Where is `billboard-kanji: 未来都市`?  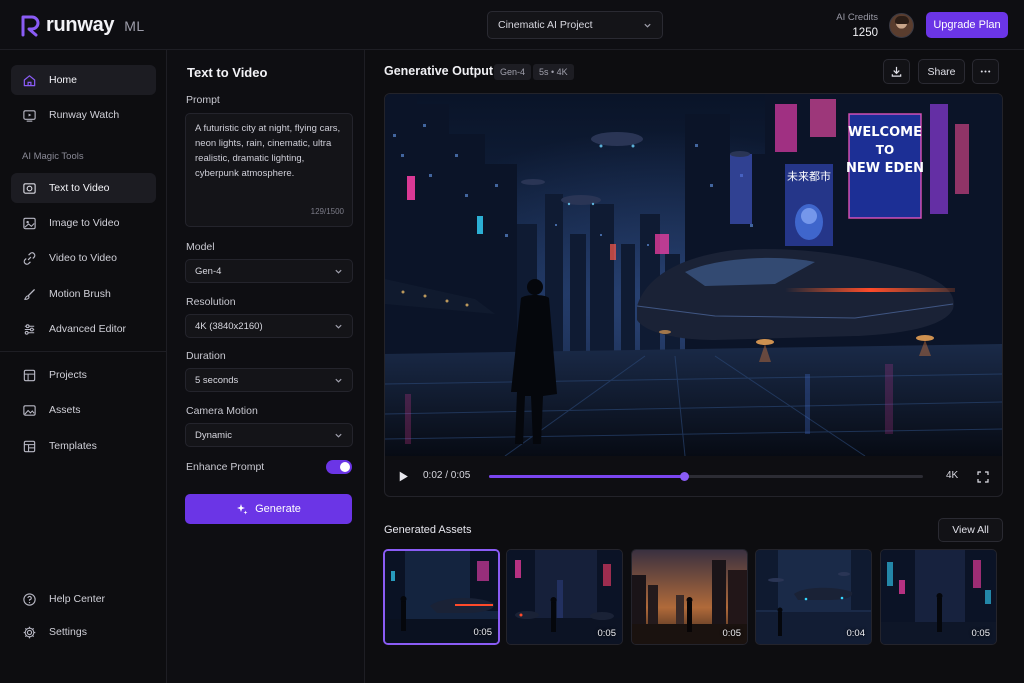 billboard-kanji: 未来都市 is located at coordinates (809, 176).